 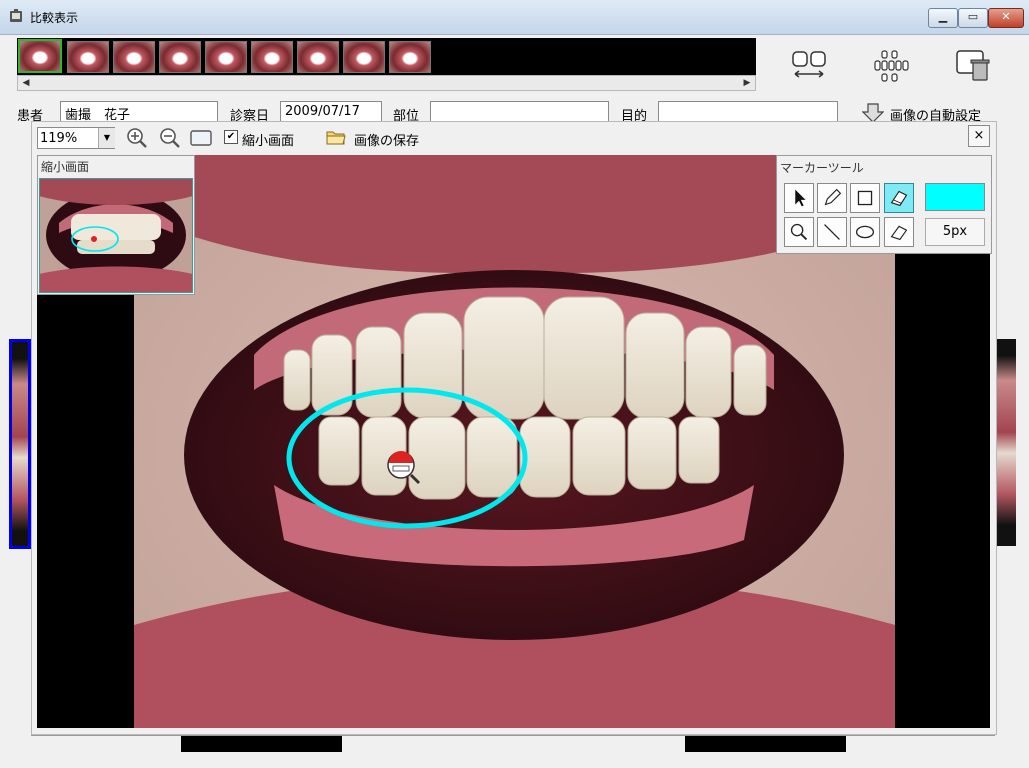 I want to click on thumbnail-strip, so click(x=386, y=56).